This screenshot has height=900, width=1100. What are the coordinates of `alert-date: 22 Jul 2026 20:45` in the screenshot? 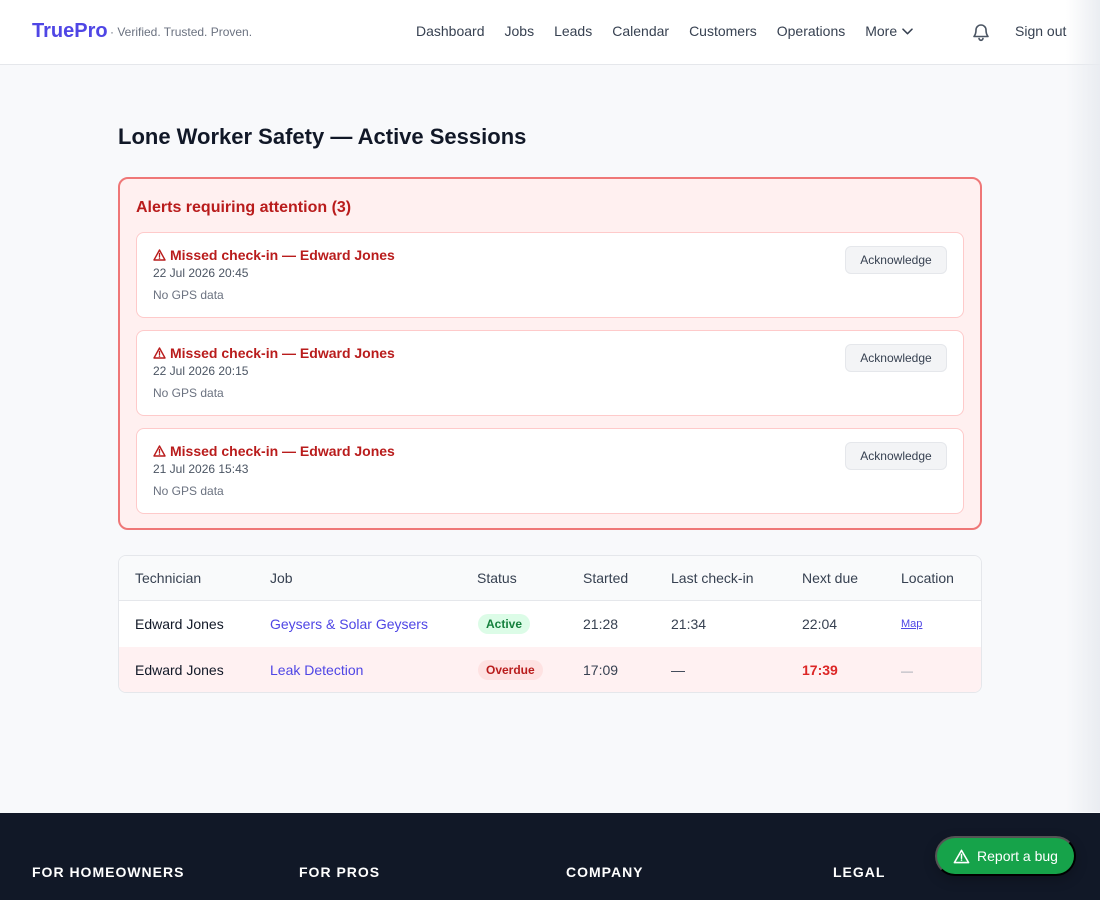 It's located at (201, 273).